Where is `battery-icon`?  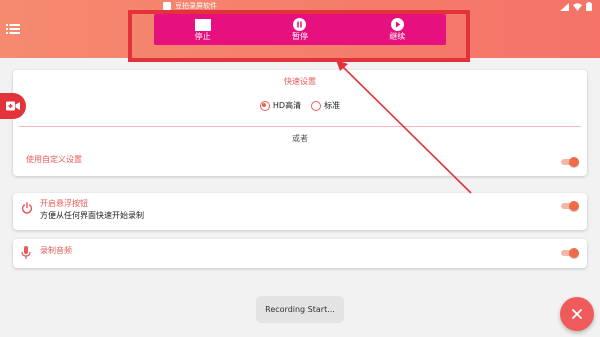
battery-icon is located at coordinates (589, 6).